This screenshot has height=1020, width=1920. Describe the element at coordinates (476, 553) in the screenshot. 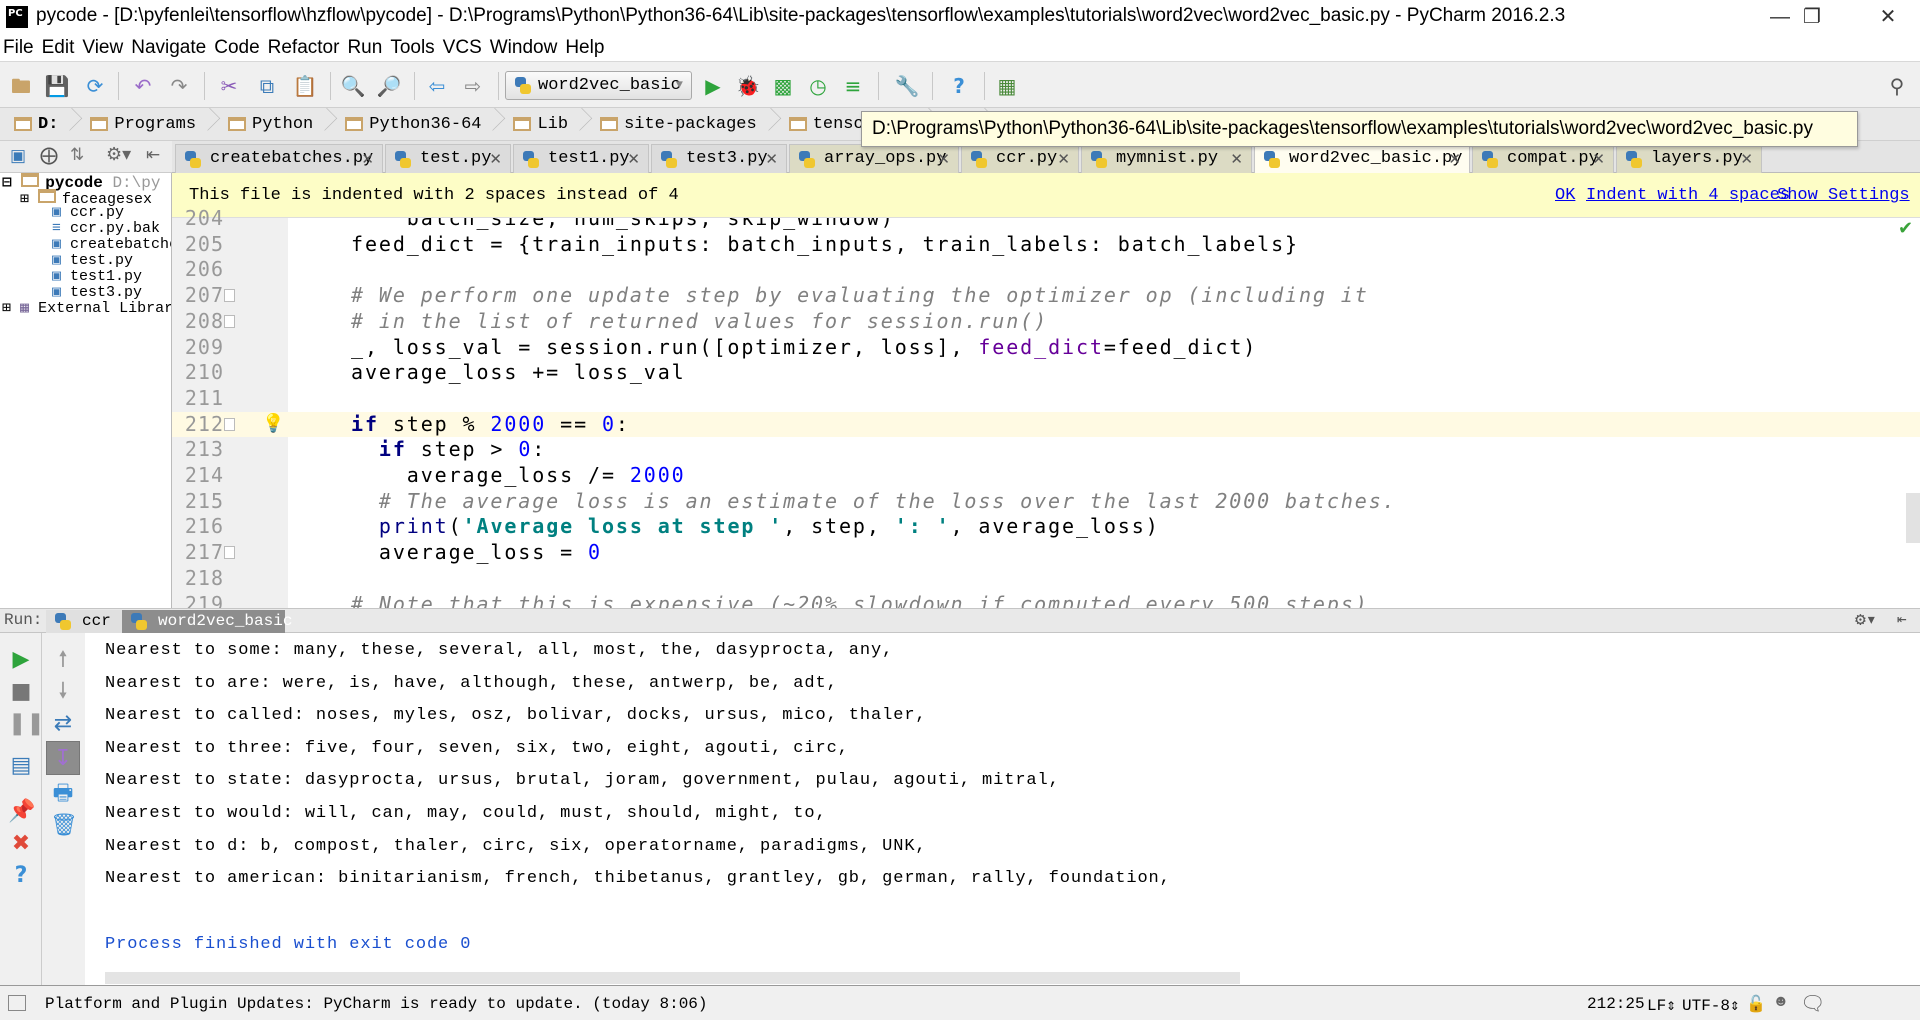

I see `code-line: average_loss = 0` at that location.